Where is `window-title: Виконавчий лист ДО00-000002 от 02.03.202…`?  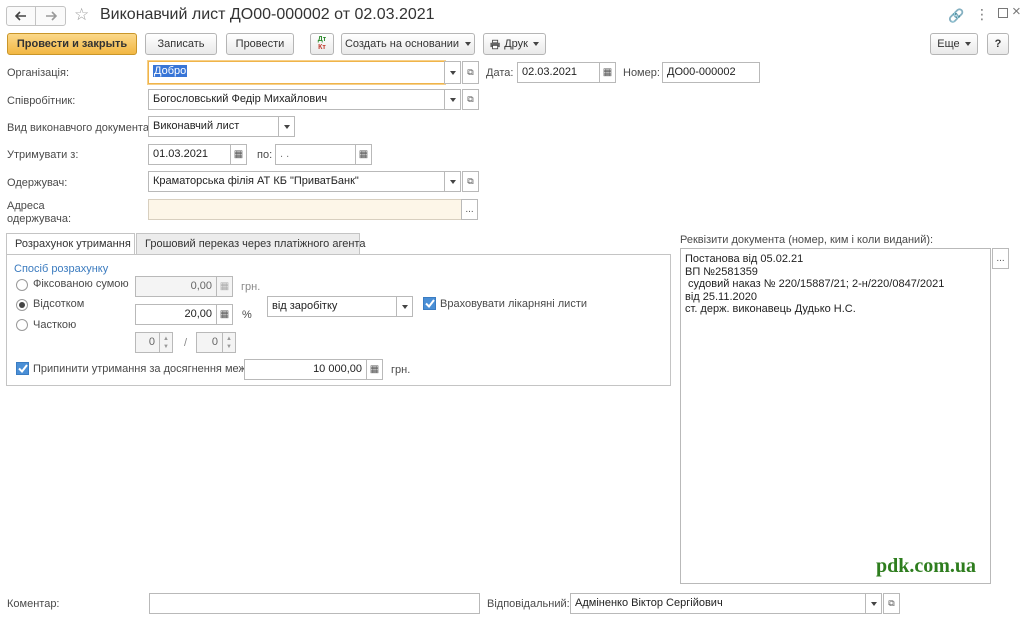 window-title: Виконавчий лист ДО00-000002 от 02.03.202… is located at coordinates (267, 14).